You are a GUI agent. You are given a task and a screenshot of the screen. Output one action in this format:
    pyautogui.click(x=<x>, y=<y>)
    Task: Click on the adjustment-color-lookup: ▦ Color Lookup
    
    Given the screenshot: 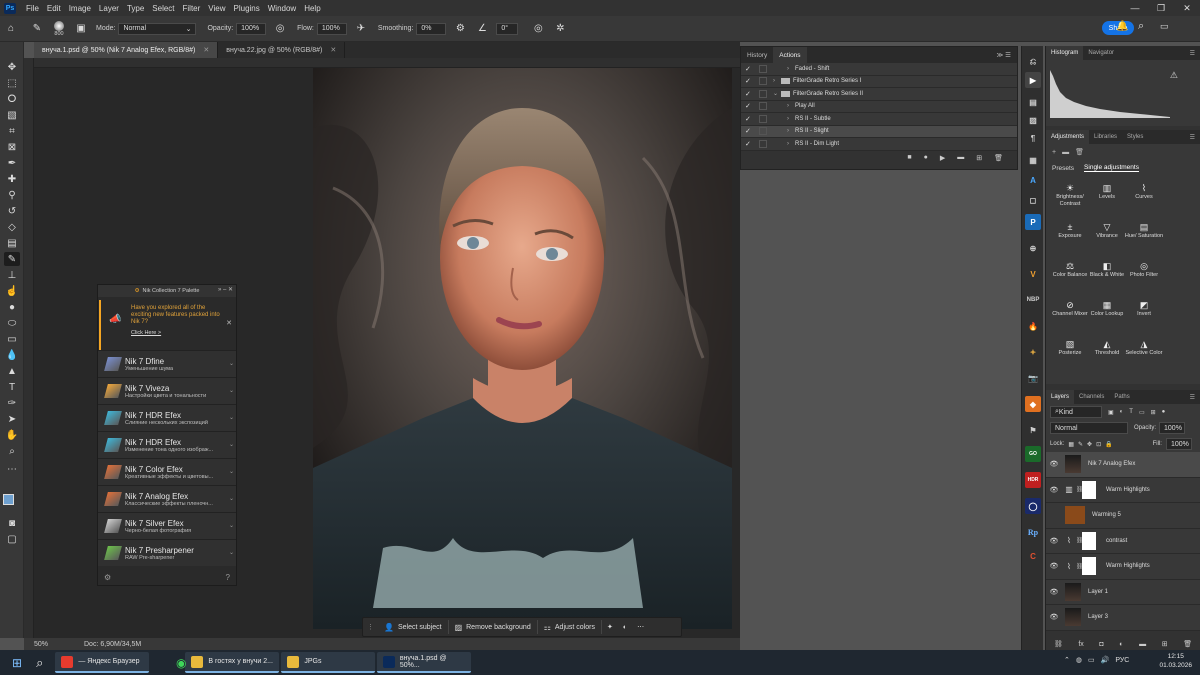 What is the action you would take?
    pyautogui.click(x=1107, y=308)
    